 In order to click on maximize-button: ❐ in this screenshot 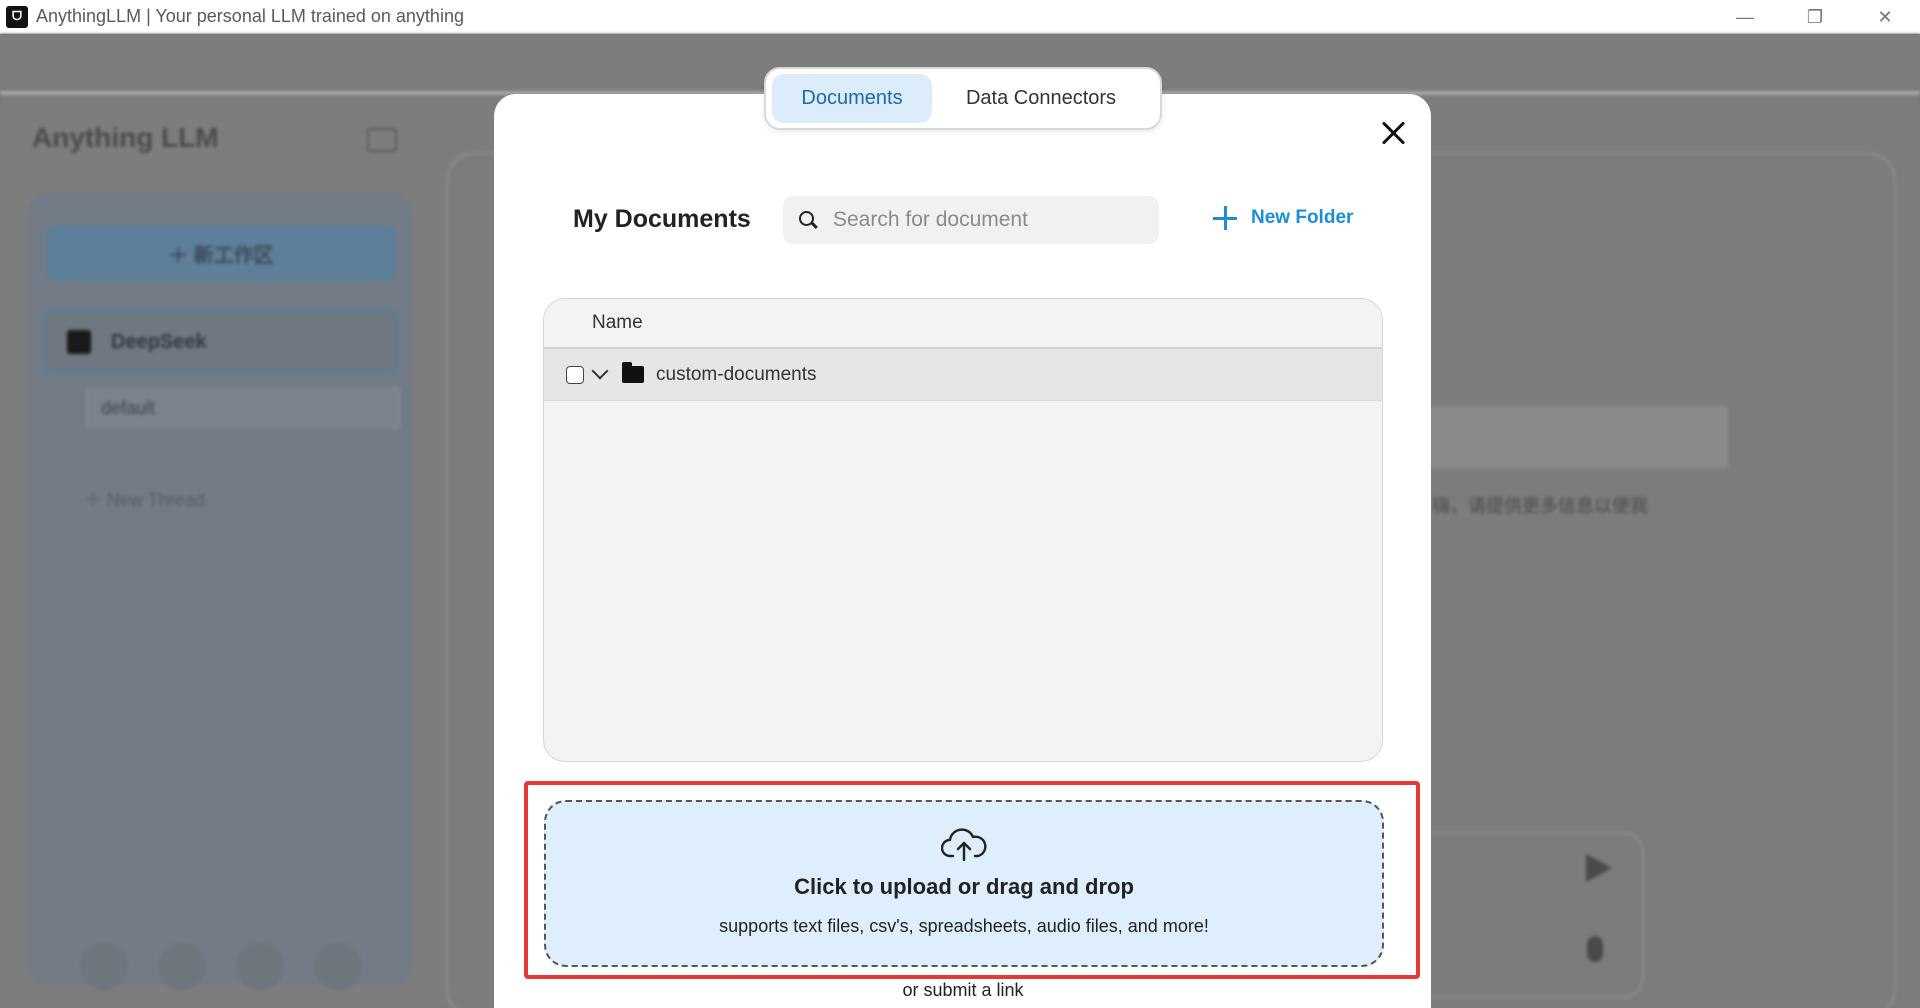, I will do `click(1815, 17)`.